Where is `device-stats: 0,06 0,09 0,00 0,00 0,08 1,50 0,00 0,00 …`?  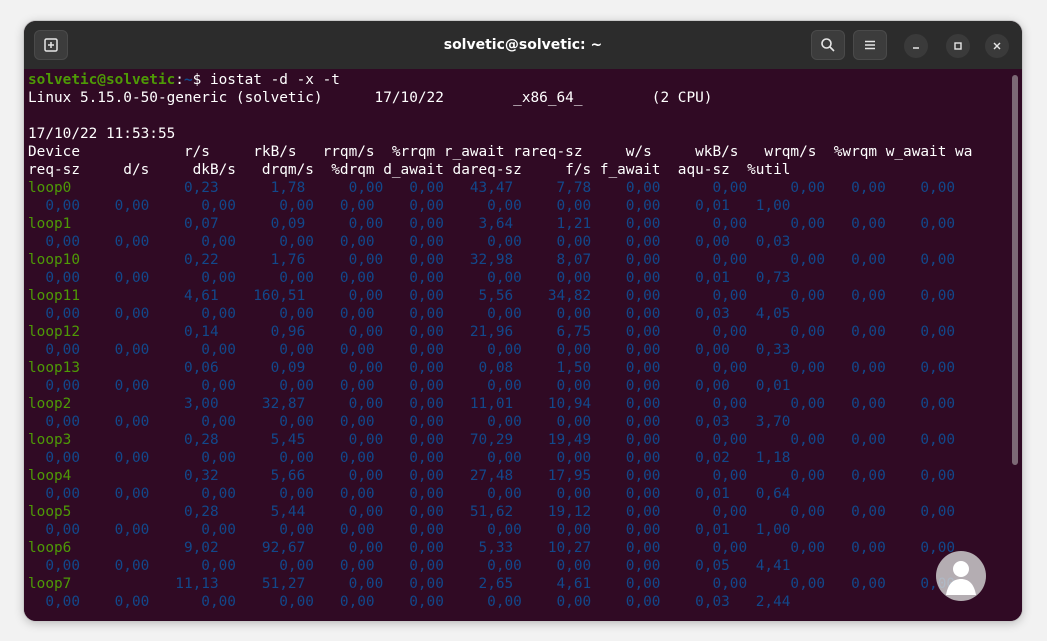
device-stats: 0,06 0,09 0,00 0,00 0,08 1,50 0,00 0,00 … is located at coordinates (517, 368).